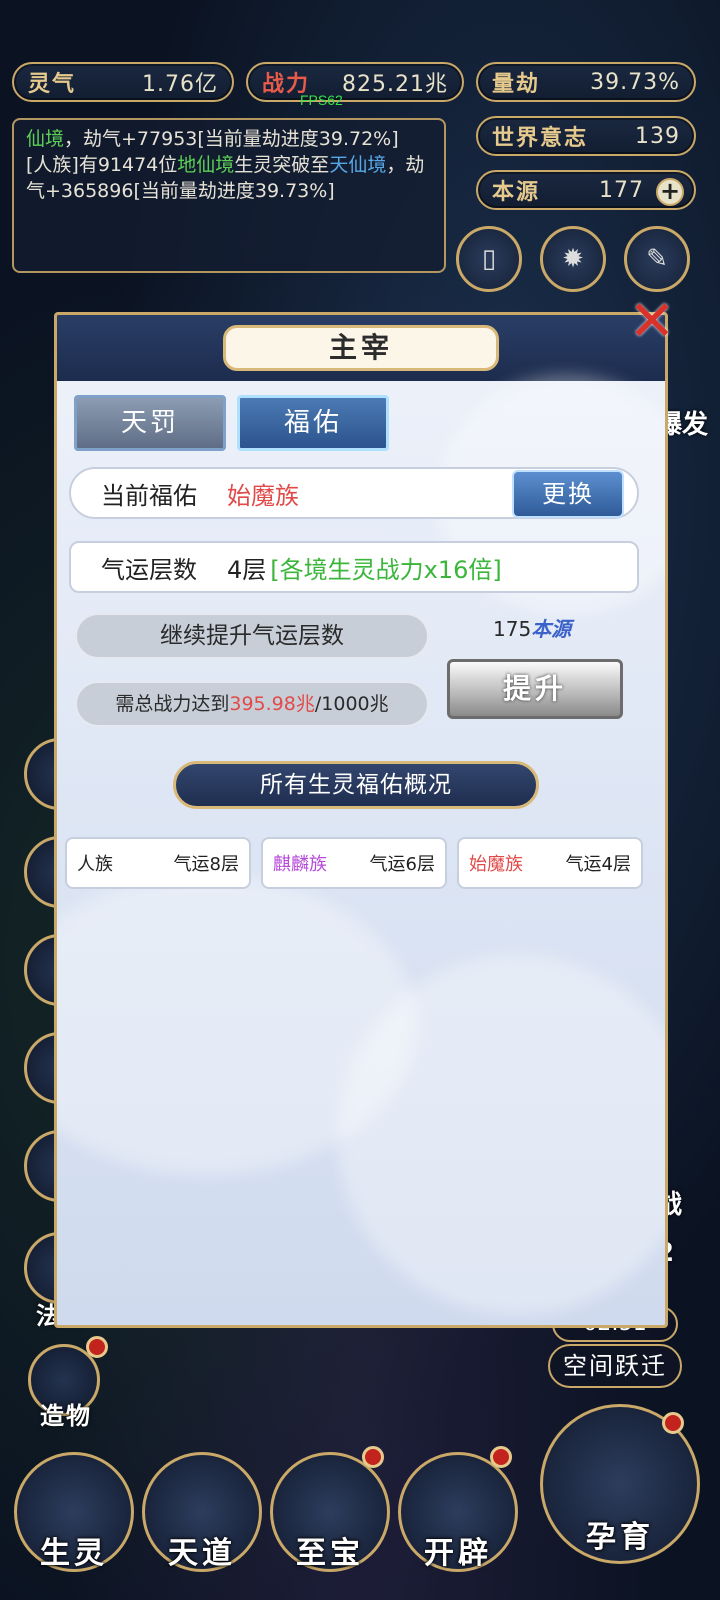 This screenshot has height=1600, width=720. I want to click on race-card: 人族 气运8层, so click(158, 863).